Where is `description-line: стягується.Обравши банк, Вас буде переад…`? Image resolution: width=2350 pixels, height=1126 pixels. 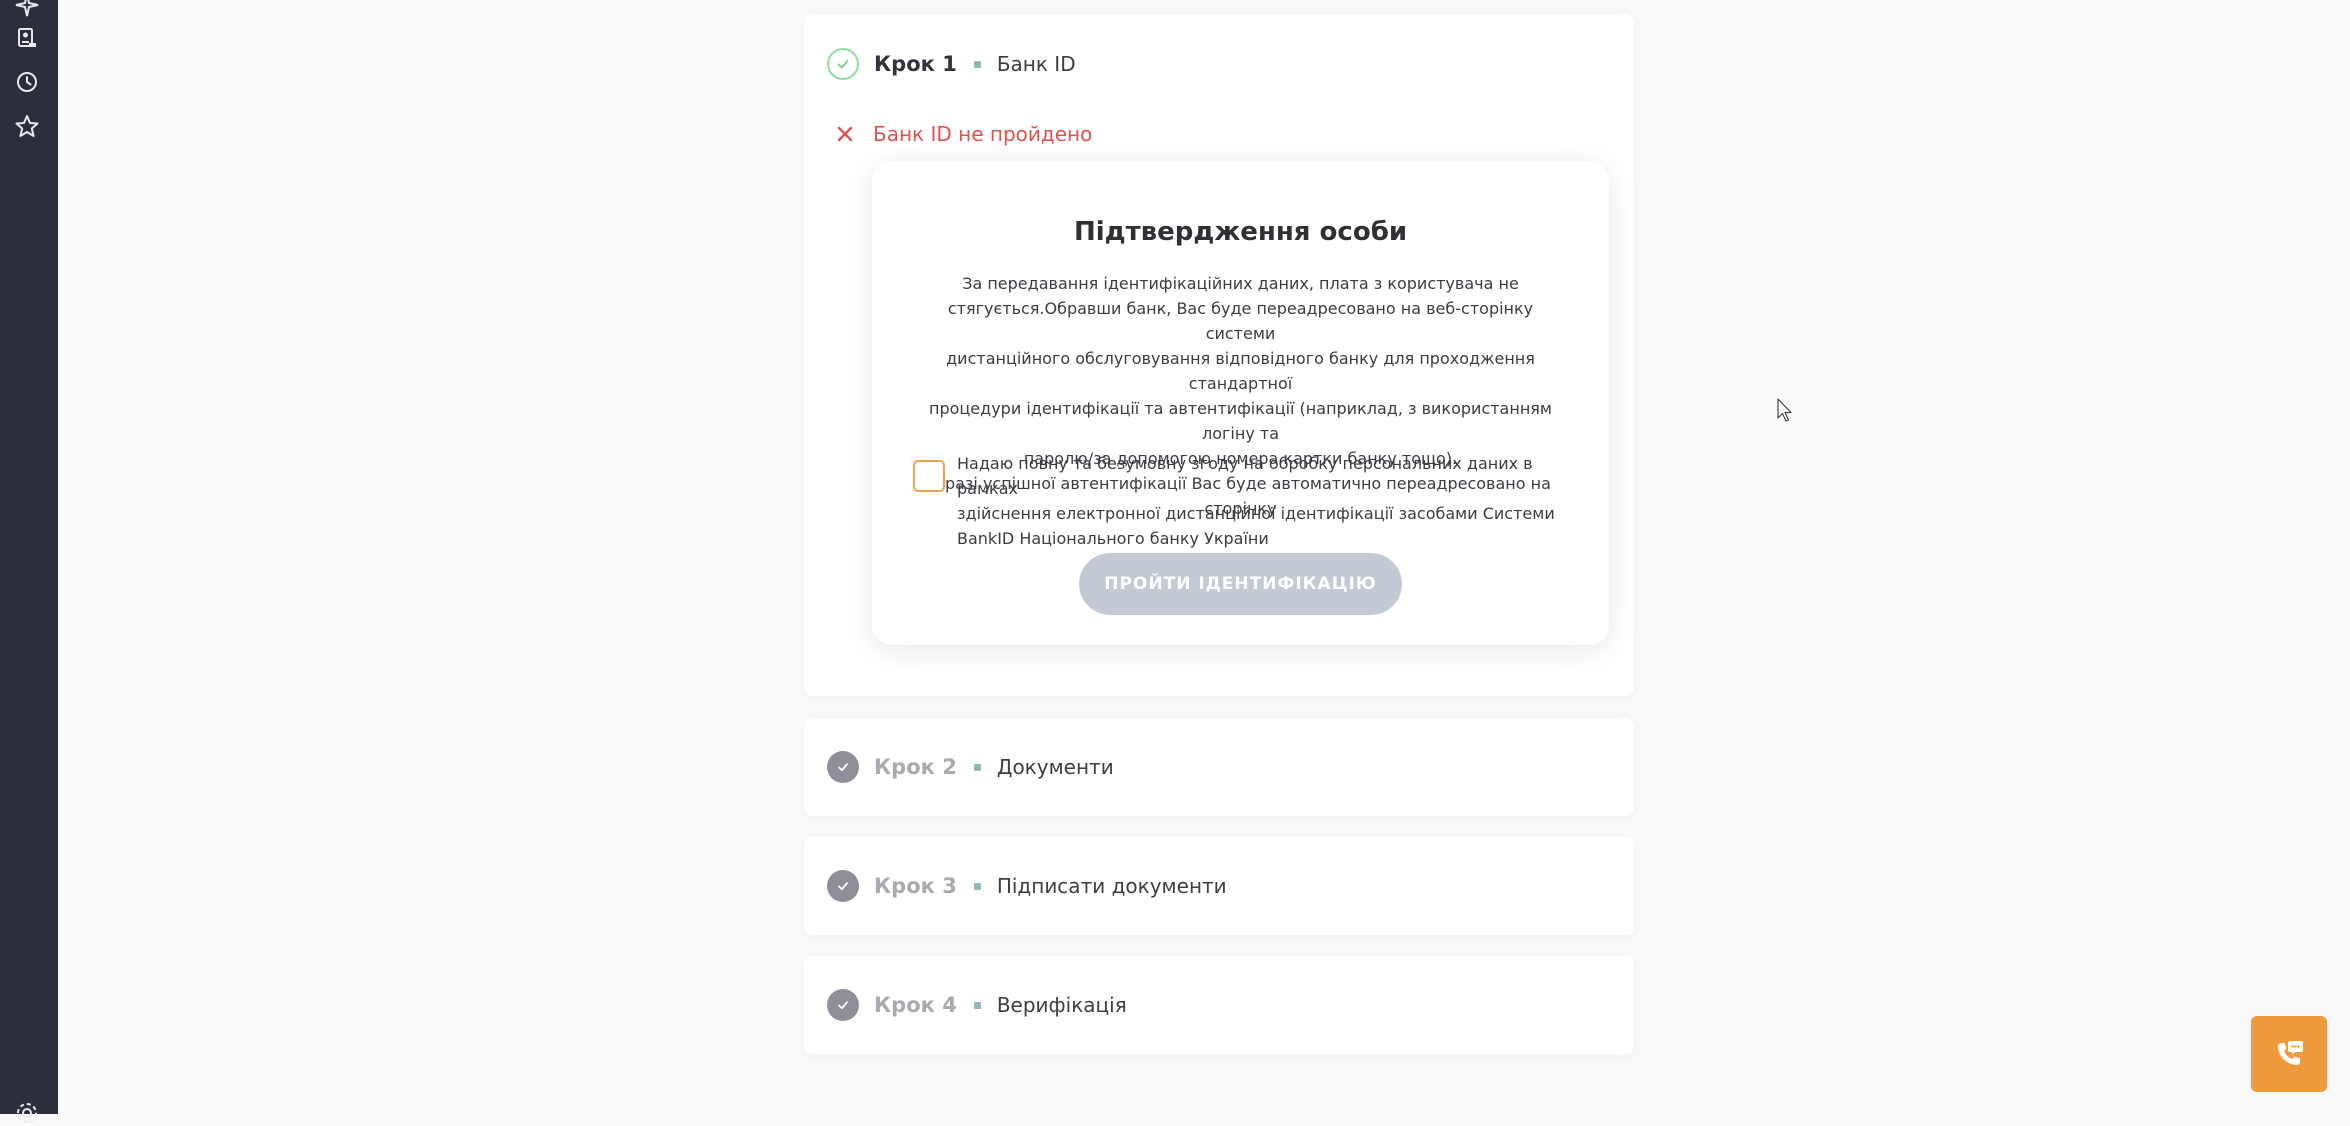 description-line: стягується.Обравши банк, Вас буде переад… is located at coordinates (1240, 321).